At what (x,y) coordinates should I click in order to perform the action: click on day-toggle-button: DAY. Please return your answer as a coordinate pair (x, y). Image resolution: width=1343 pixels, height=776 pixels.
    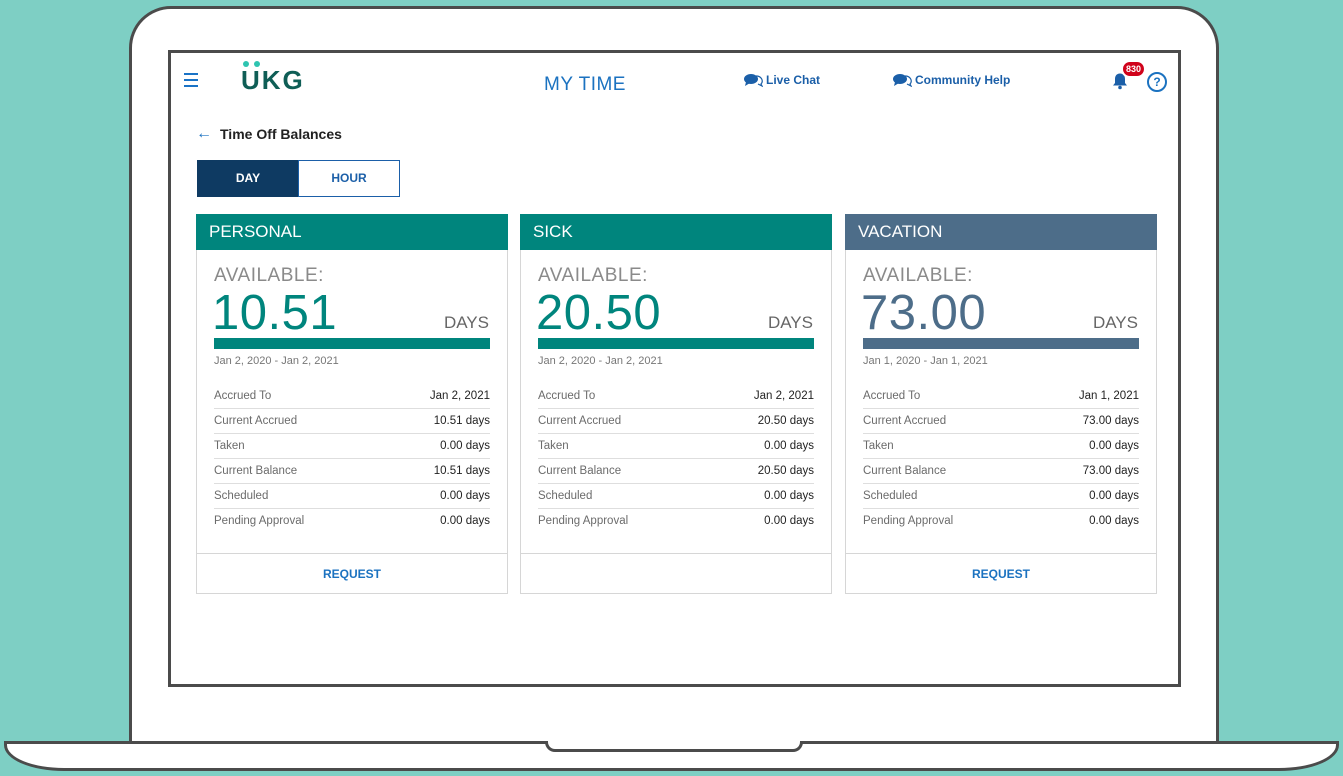
    Looking at the image, I should click on (248, 178).